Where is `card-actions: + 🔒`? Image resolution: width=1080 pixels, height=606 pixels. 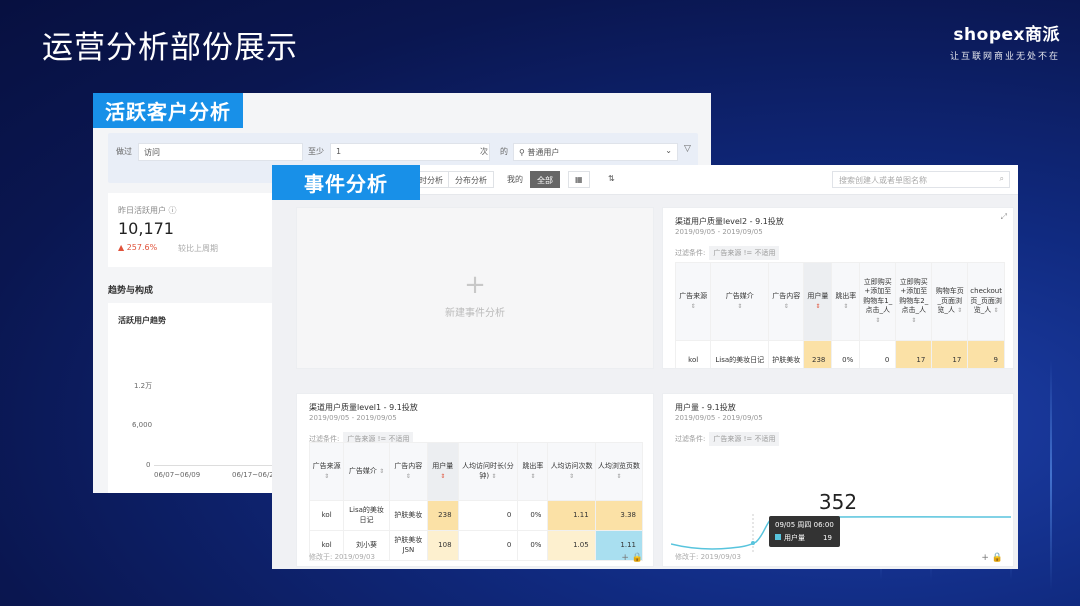 card-actions: + 🔒 is located at coordinates (632, 558).